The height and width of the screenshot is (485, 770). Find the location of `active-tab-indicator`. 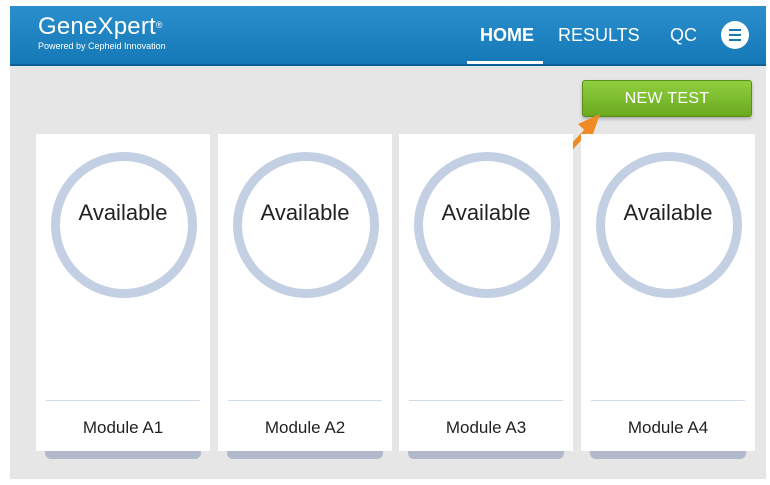

active-tab-indicator is located at coordinates (505, 62).